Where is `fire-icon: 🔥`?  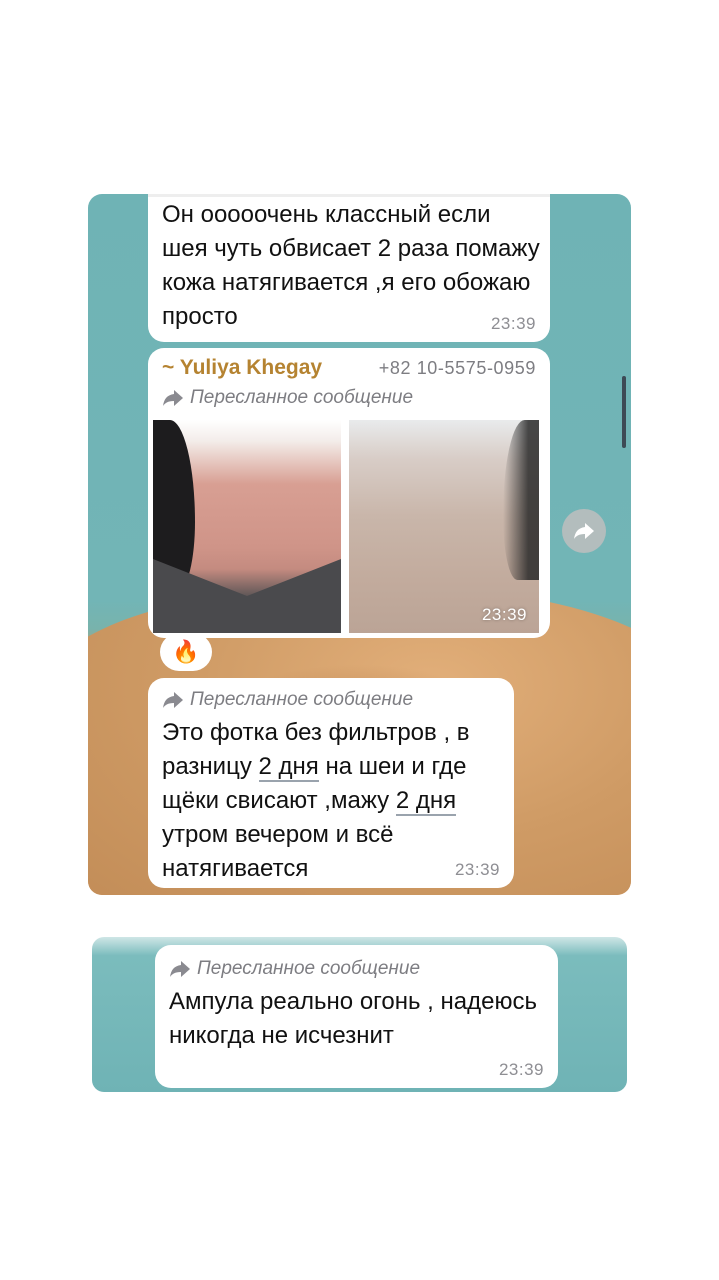
fire-icon: 🔥 is located at coordinates (186, 651).